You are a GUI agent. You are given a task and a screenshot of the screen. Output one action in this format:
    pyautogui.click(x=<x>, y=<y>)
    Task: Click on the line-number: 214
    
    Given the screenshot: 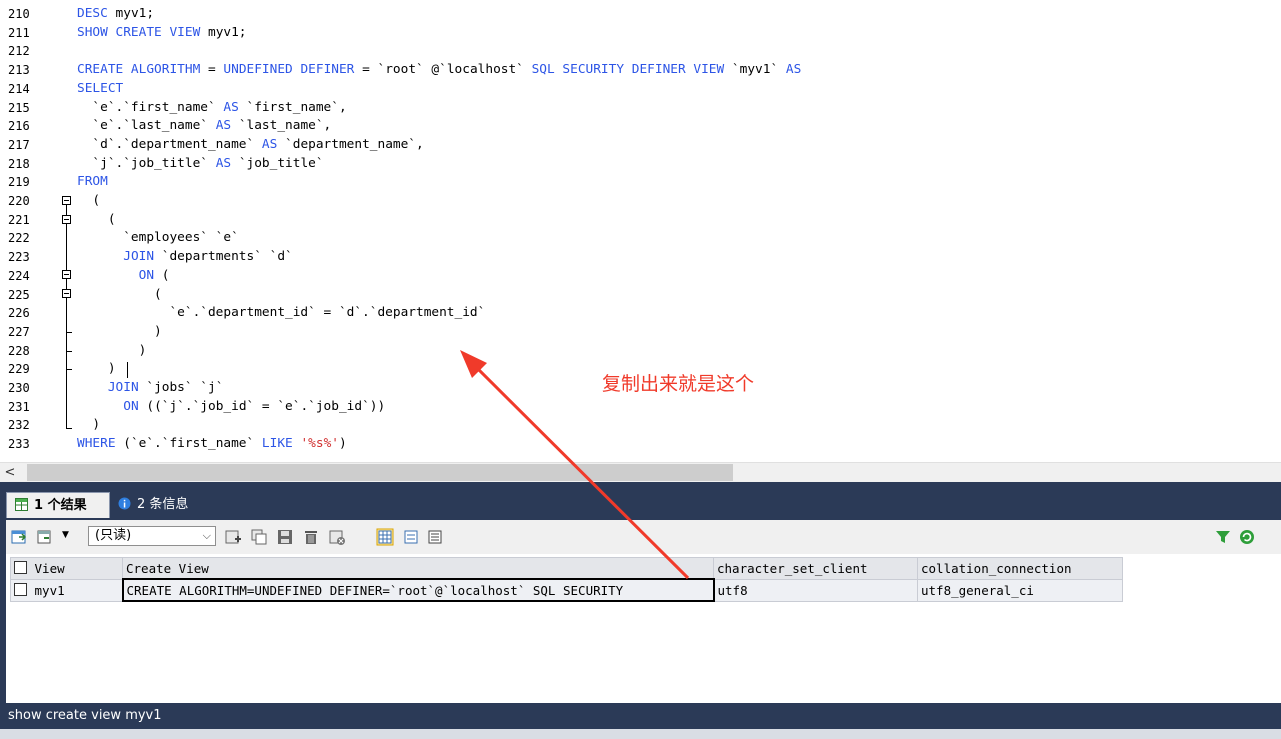 What is the action you would take?
    pyautogui.click(x=19, y=88)
    